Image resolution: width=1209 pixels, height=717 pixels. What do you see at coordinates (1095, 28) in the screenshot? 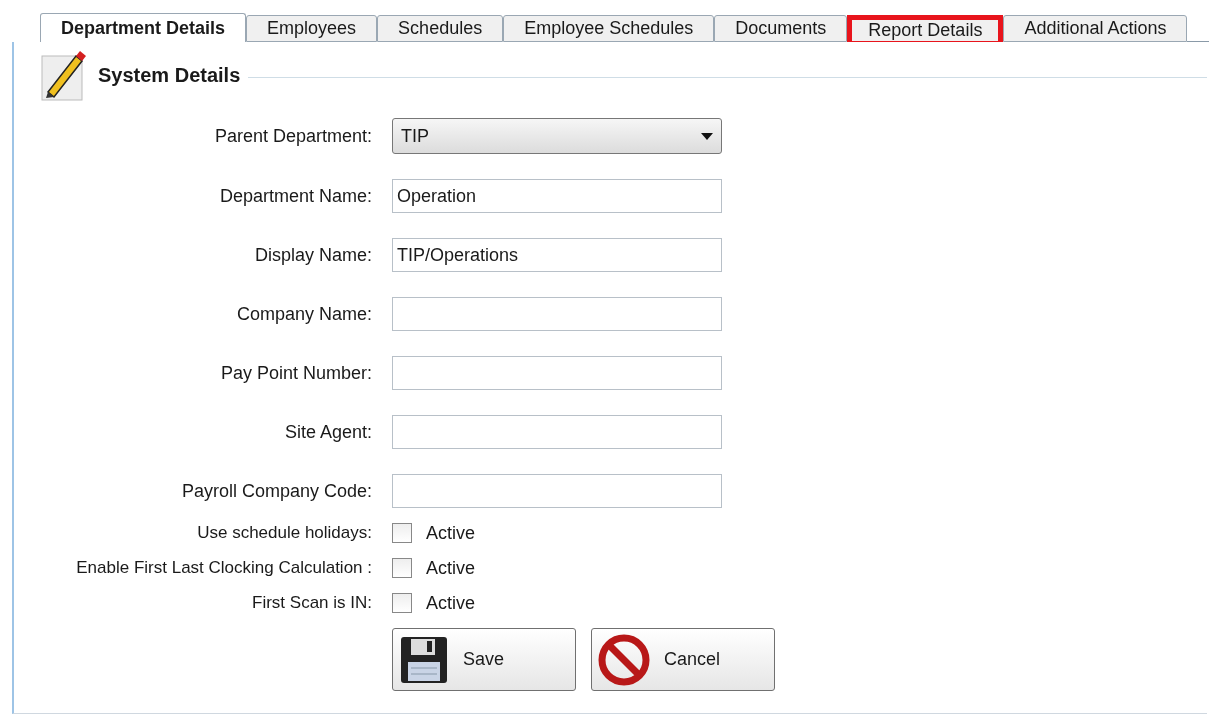
I see `tab: Additional Actions` at bounding box center [1095, 28].